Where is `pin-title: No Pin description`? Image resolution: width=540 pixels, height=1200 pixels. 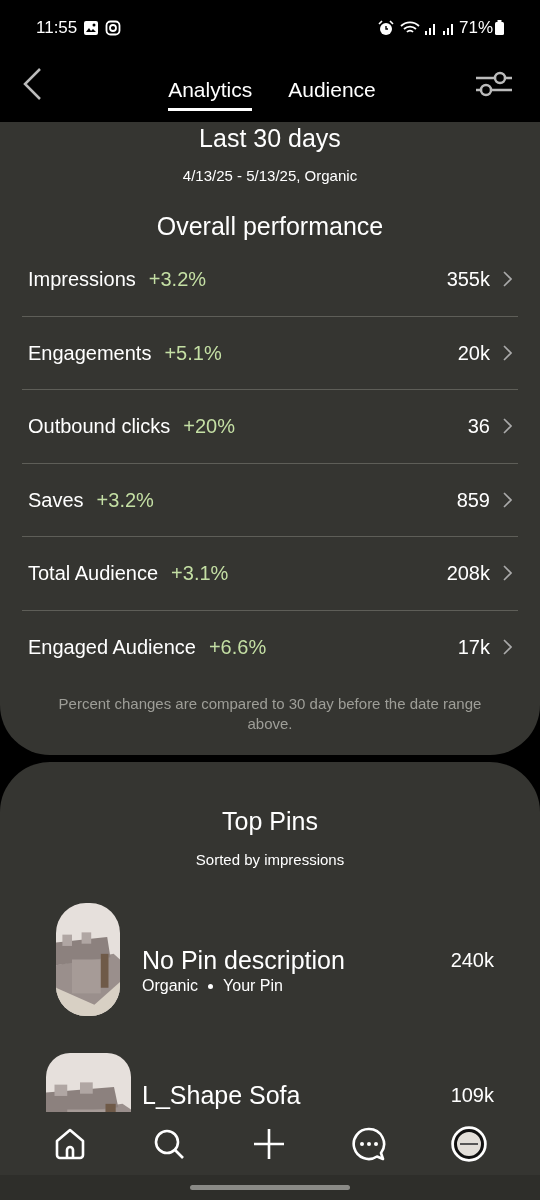
pin-title: No Pin description is located at coordinates (296, 960).